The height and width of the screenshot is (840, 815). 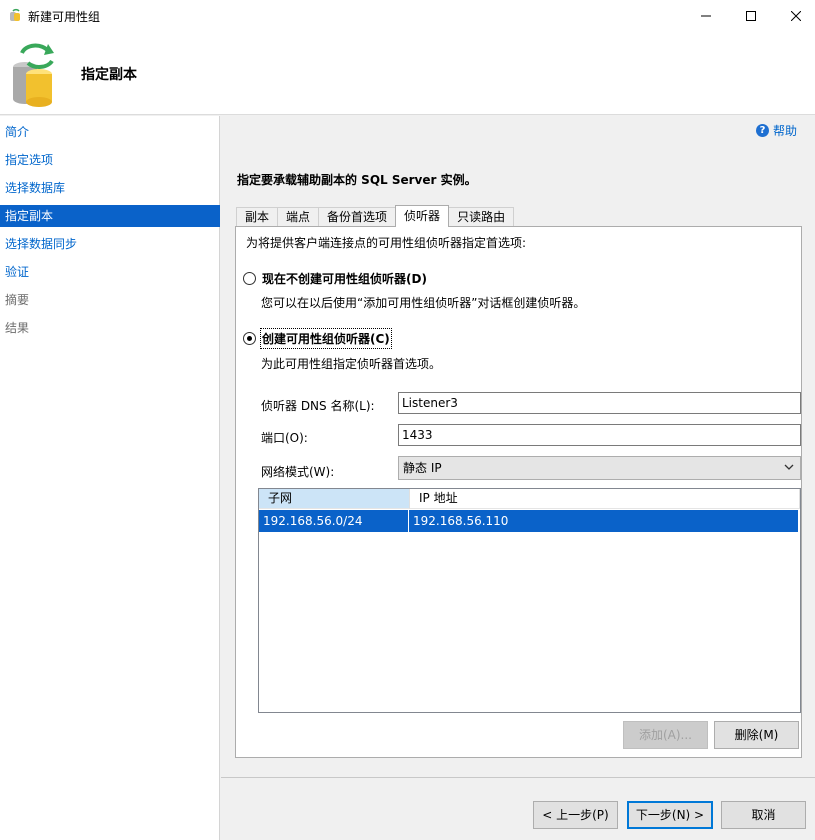 What do you see at coordinates (17, 328) in the screenshot?
I see `nav-item-results: 结果` at bounding box center [17, 328].